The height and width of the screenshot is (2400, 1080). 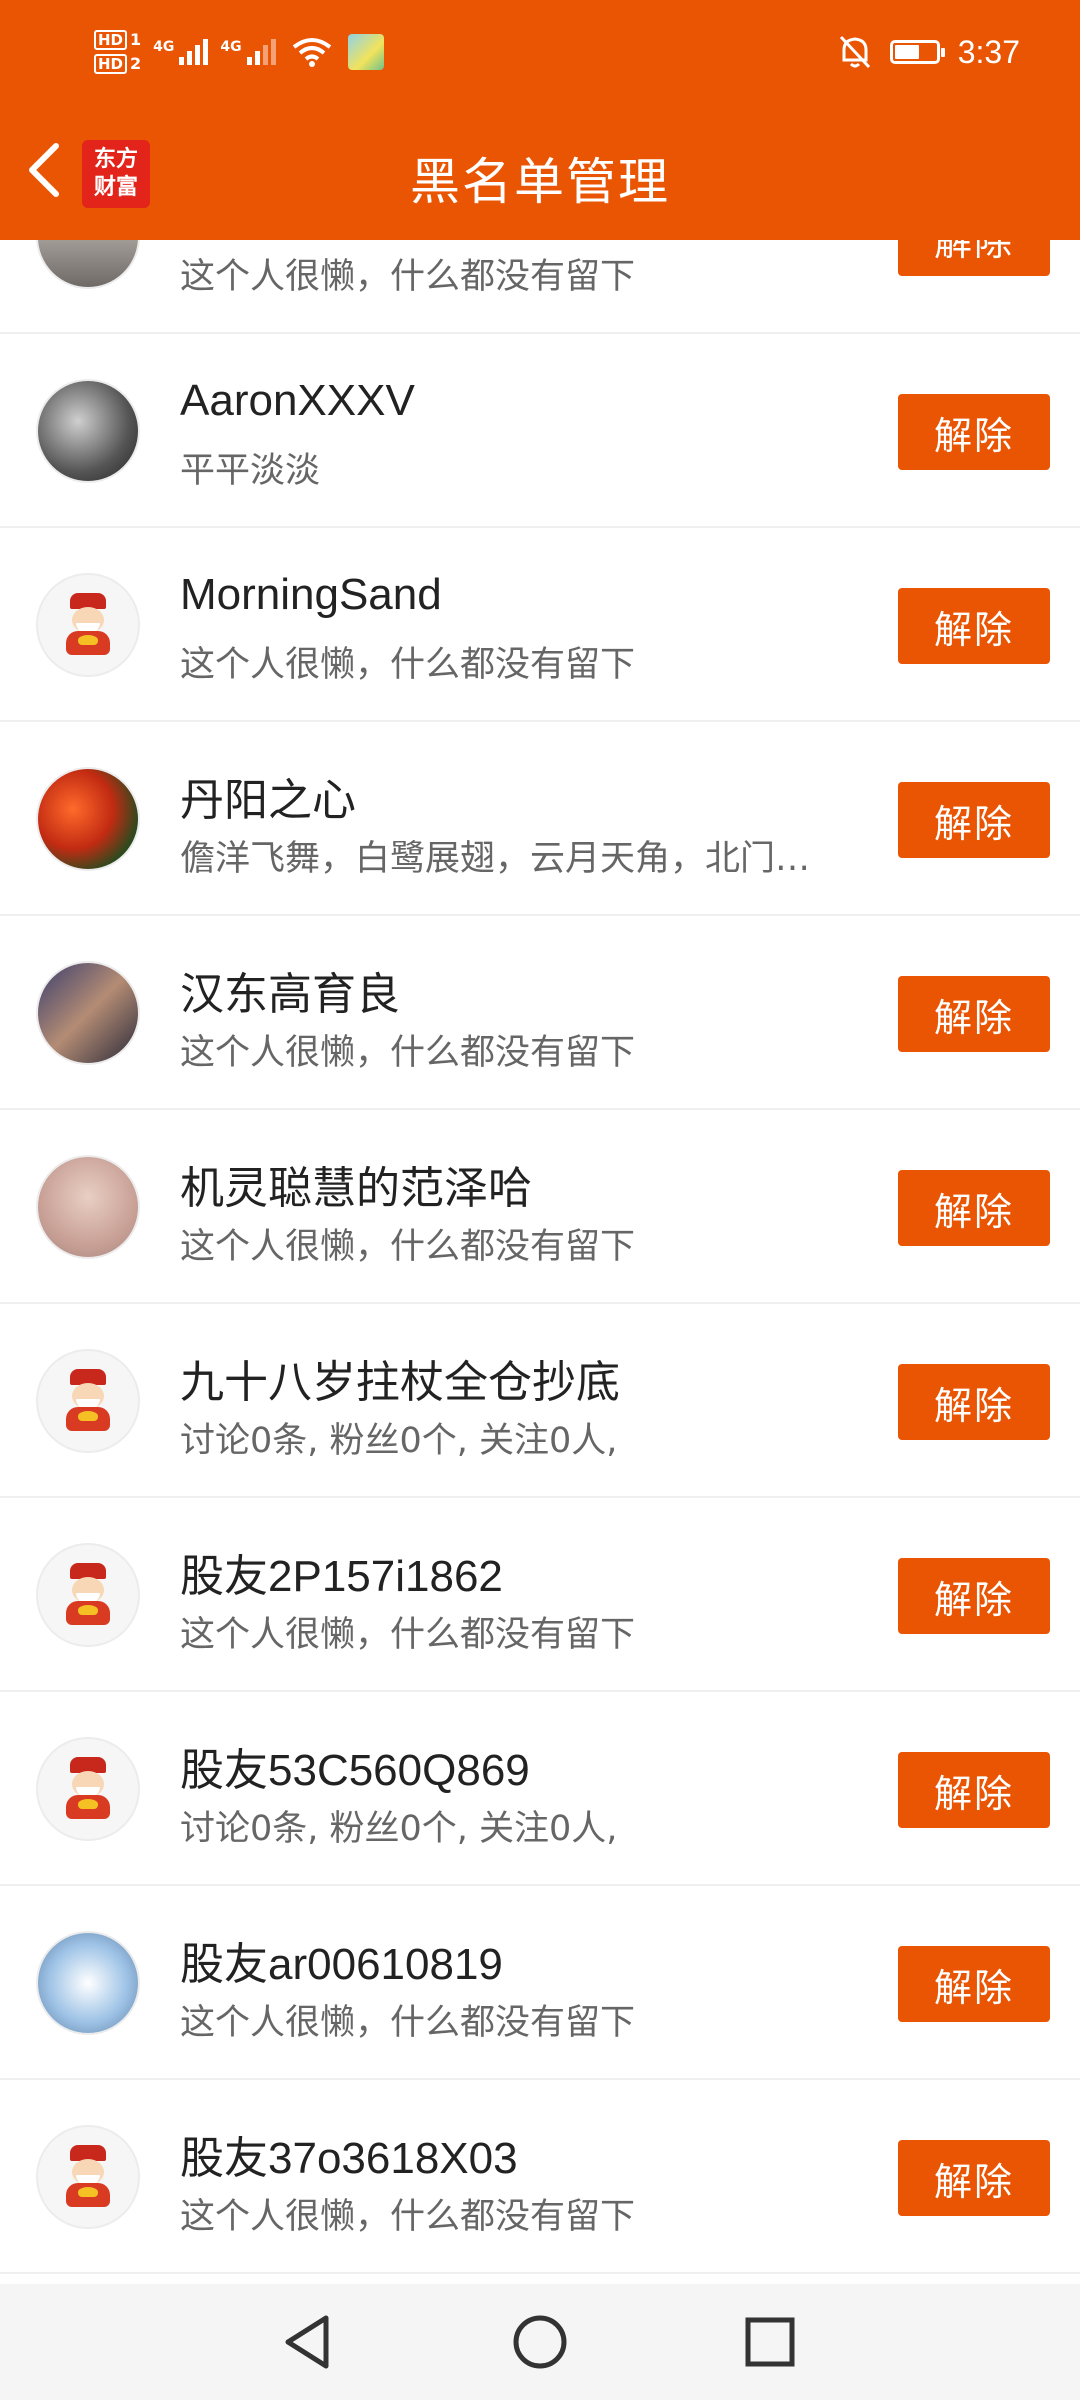 I want to click on battery-icon, so click(x=917, y=52).